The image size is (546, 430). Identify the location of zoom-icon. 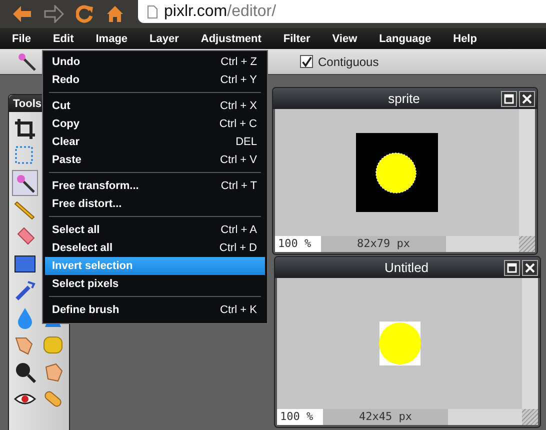
(25, 372).